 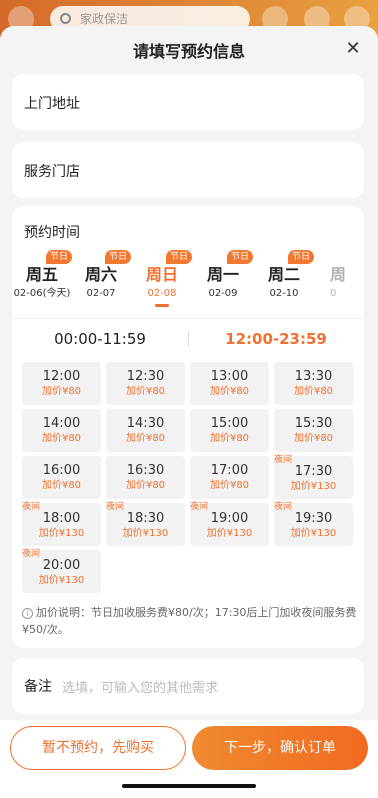 I want to click on date-tab: 节日 周二 02-10, so click(x=284, y=276).